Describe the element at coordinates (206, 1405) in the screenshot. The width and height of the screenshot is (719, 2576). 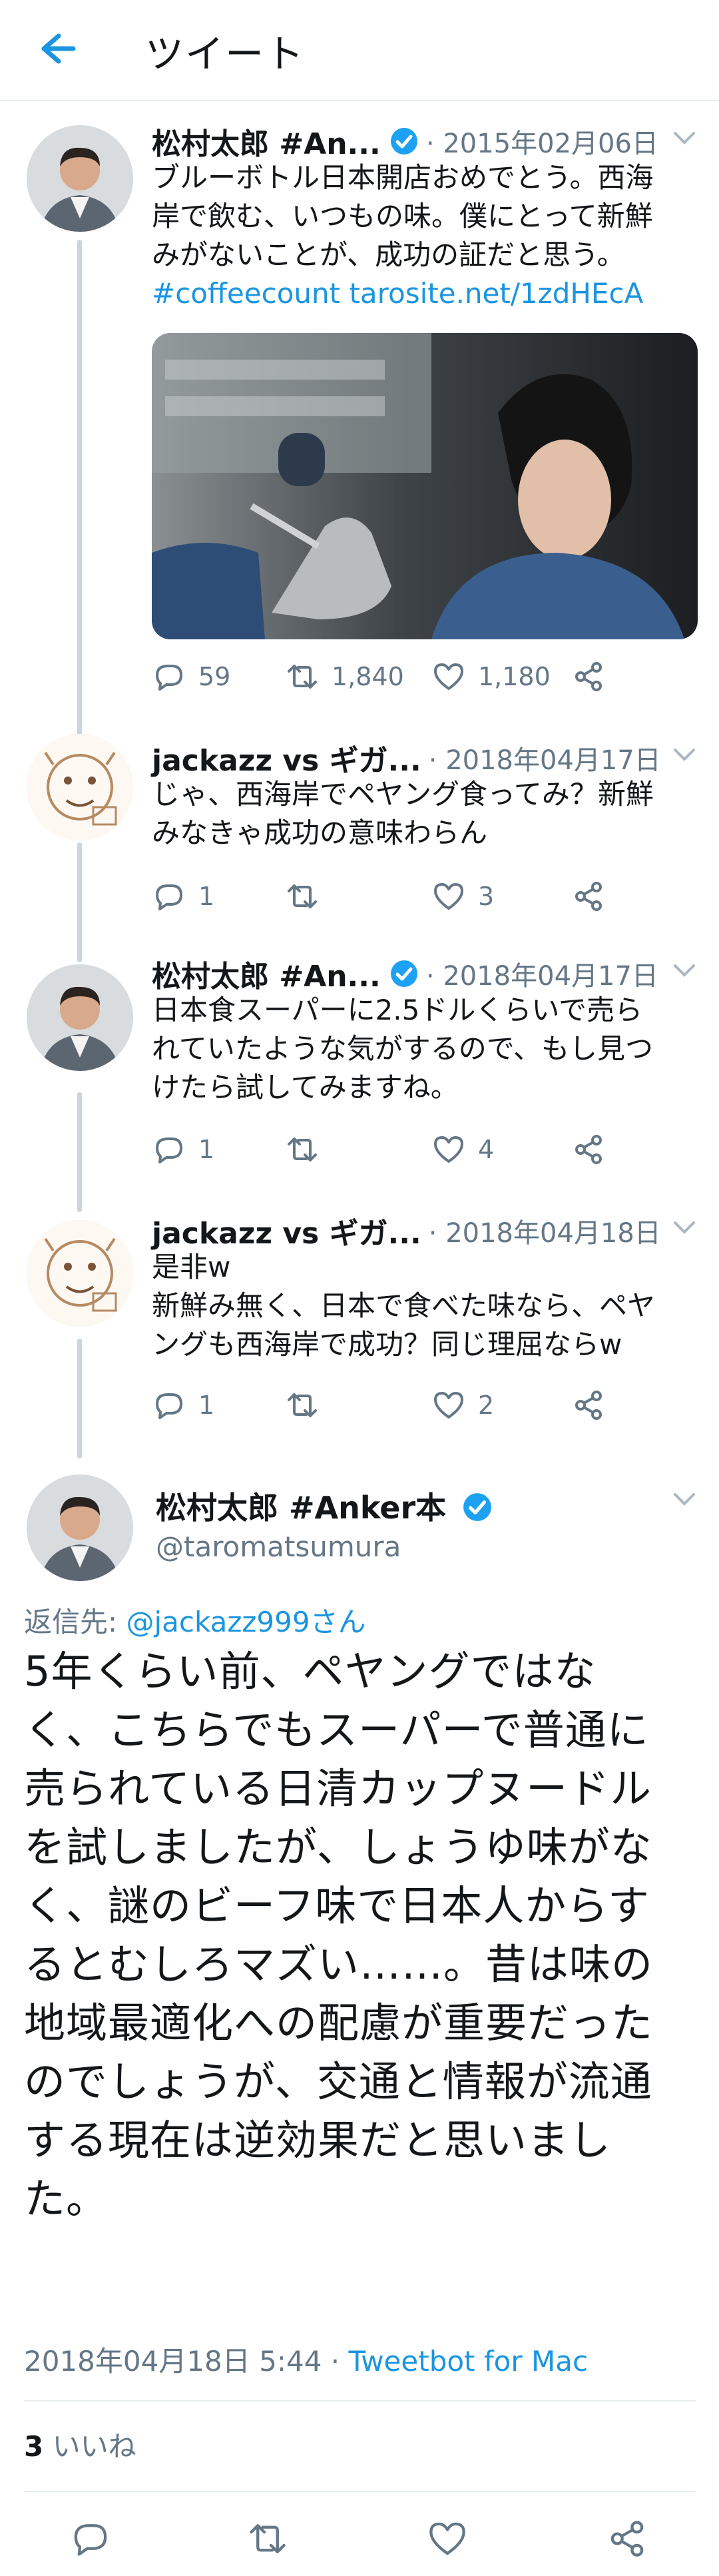
I see `reply-count: 1` at that location.